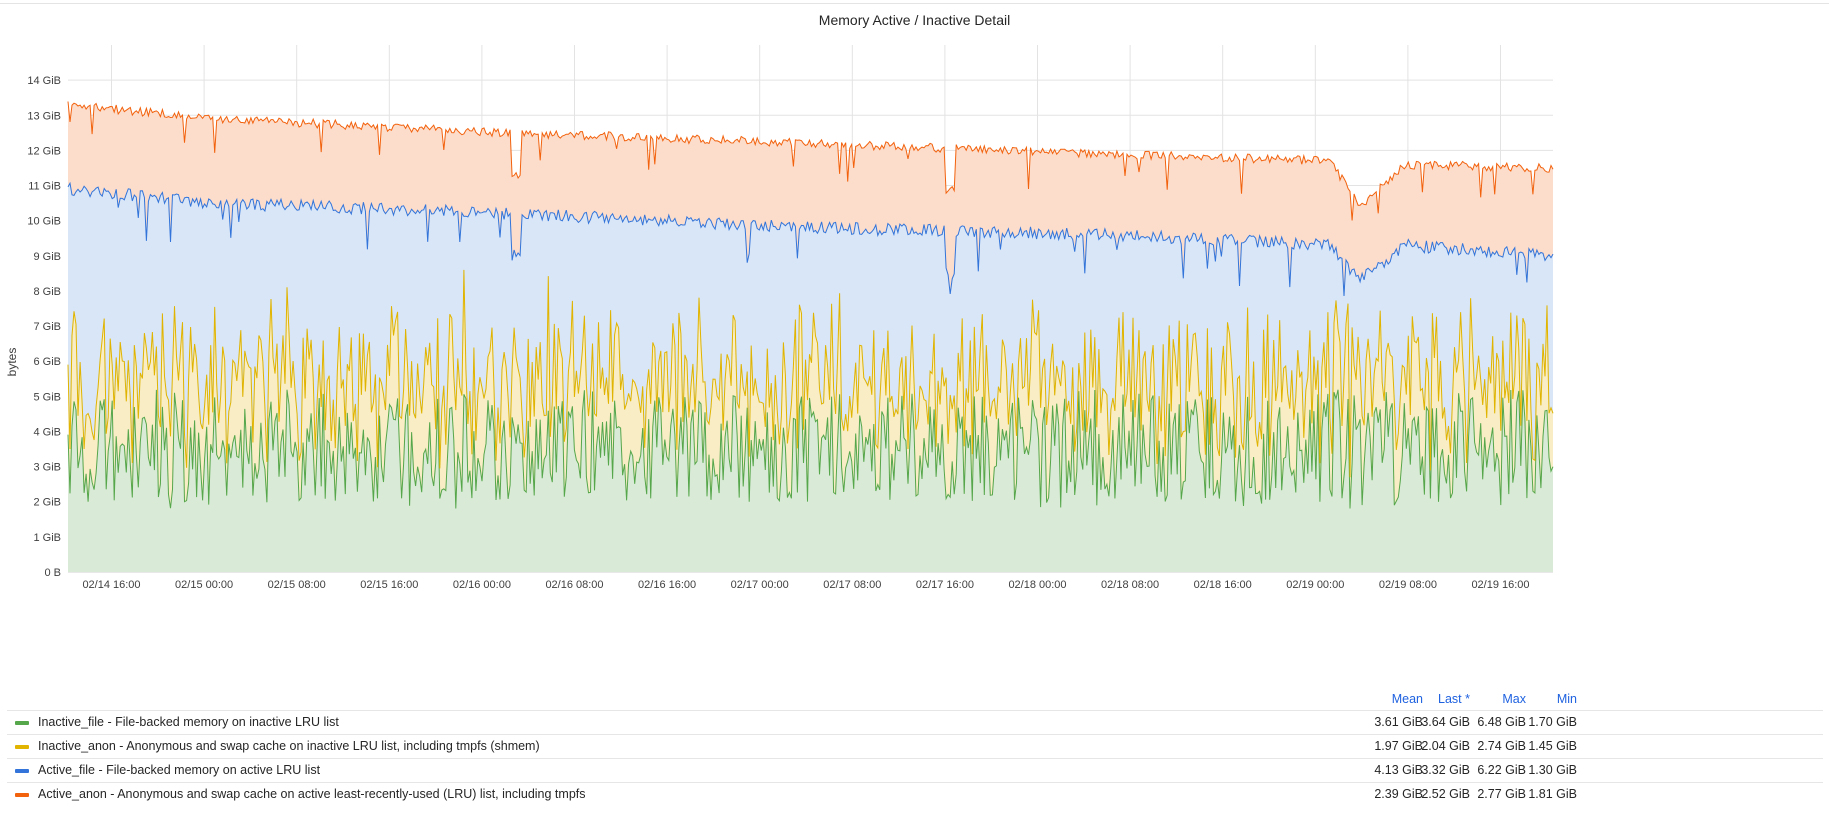  Describe the element at coordinates (47, 257) in the screenshot. I see `y-tick-label: 9 GiB` at that location.